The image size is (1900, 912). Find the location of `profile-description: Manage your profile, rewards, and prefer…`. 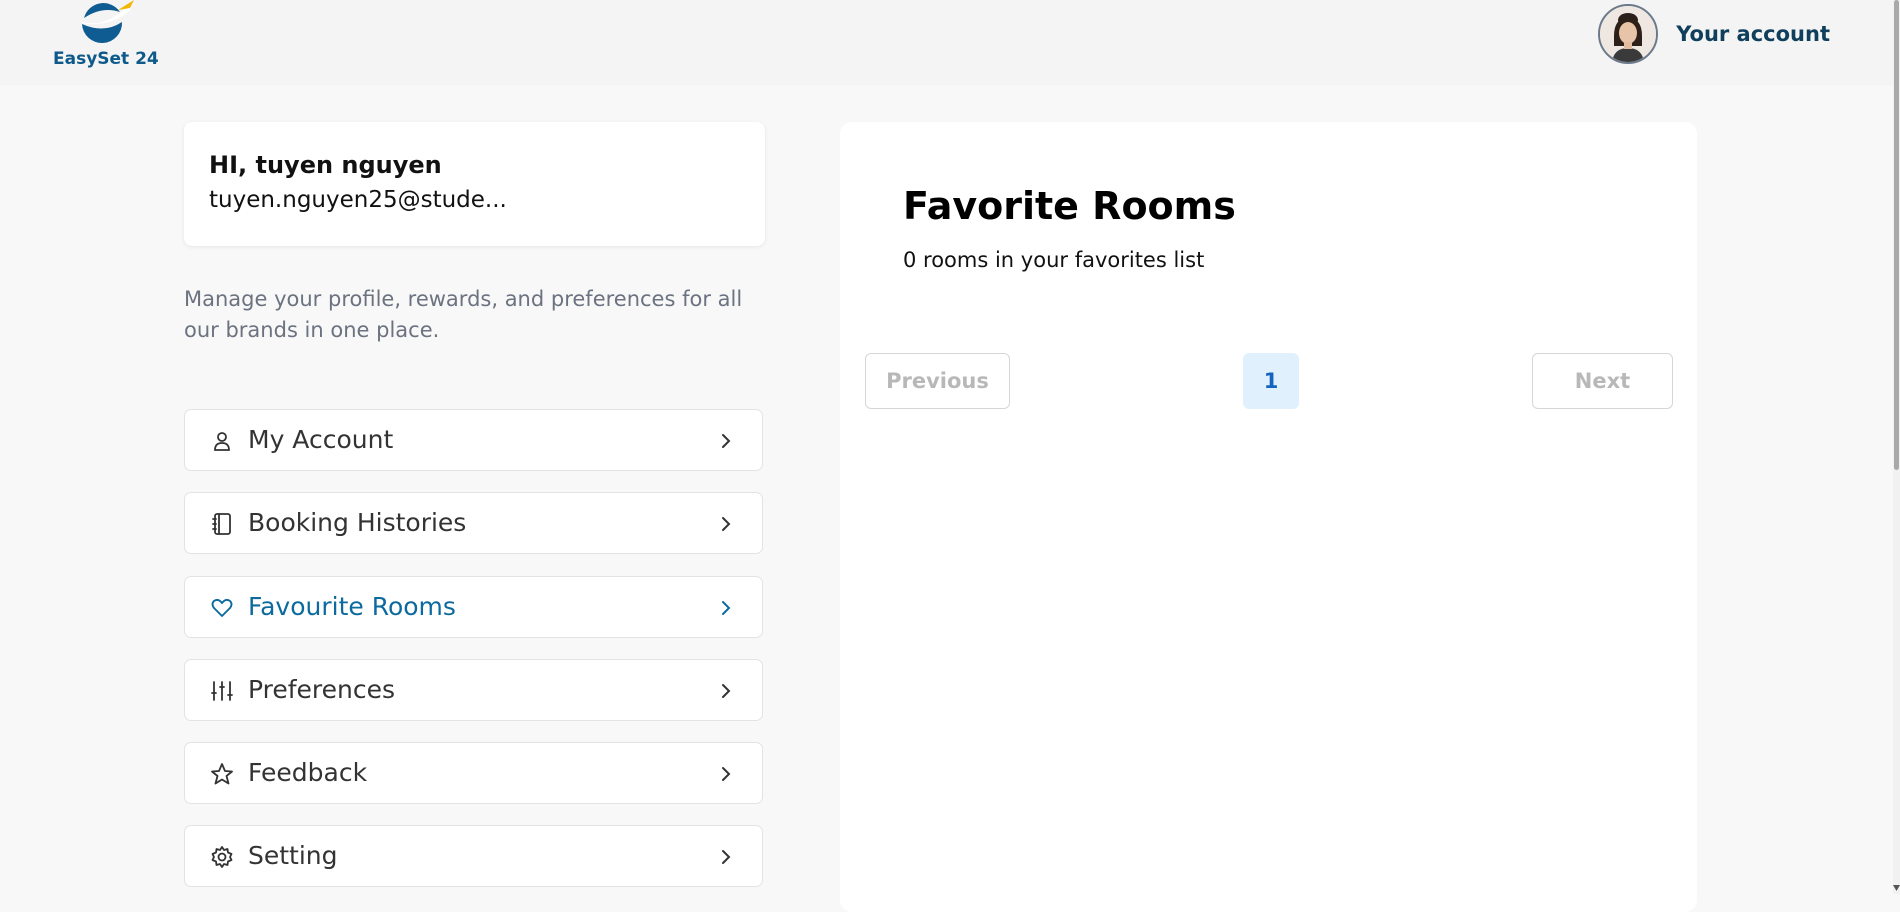

profile-description: Manage your profile, rewards, and prefer… is located at coordinates (463, 314).